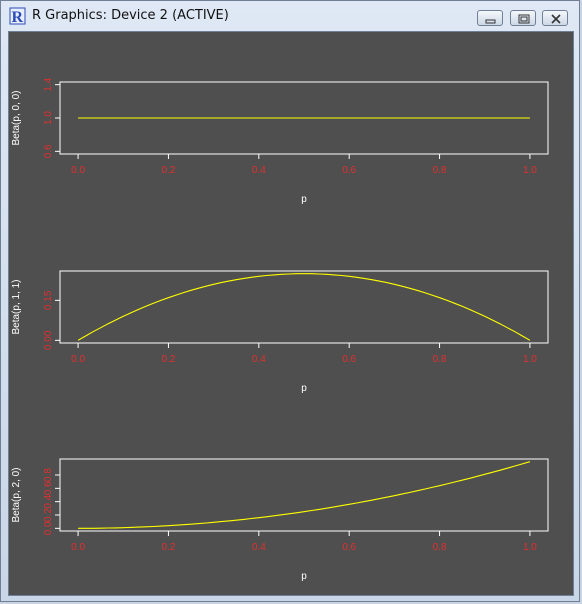 Image resolution: width=582 pixels, height=604 pixels. Describe the element at coordinates (349, 170) in the screenshot. I see `plot-1-x-tick-label: 0.6` at that location.